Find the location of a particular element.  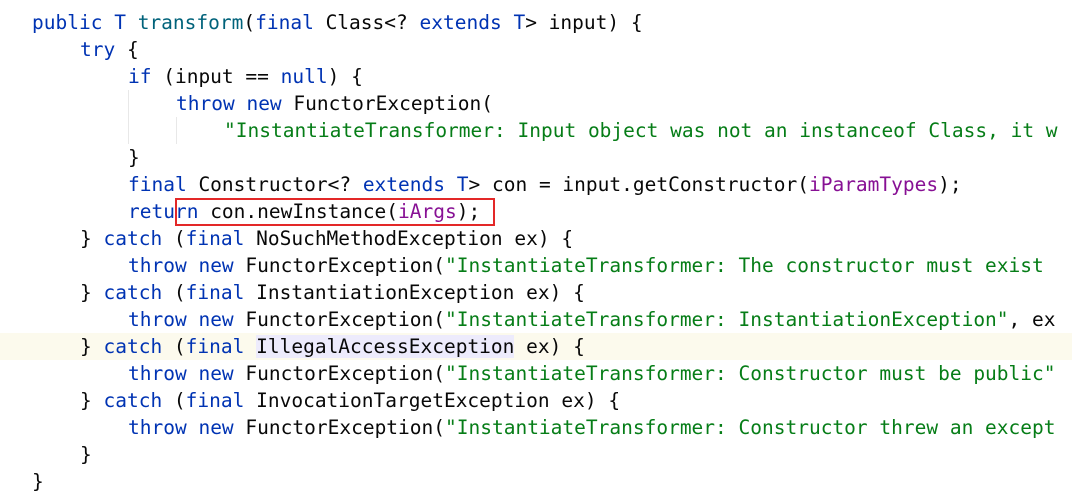

editor-scrollbar is located at coordinates (1078, 247).